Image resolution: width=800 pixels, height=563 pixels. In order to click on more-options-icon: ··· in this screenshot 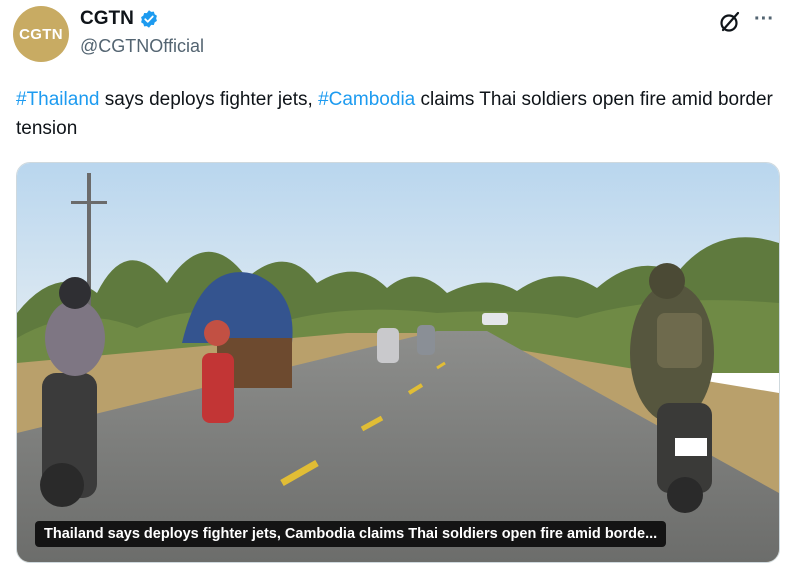, I will do `click(764, 19)`.